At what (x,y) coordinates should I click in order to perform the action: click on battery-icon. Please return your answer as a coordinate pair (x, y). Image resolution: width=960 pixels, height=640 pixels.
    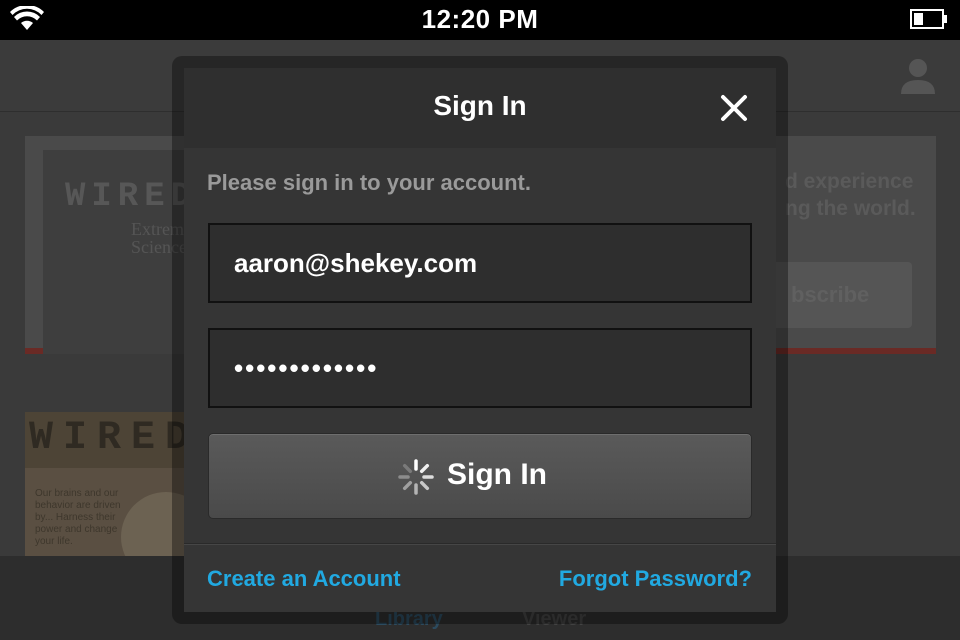
    Looking at the image, I should click on (928, 19).